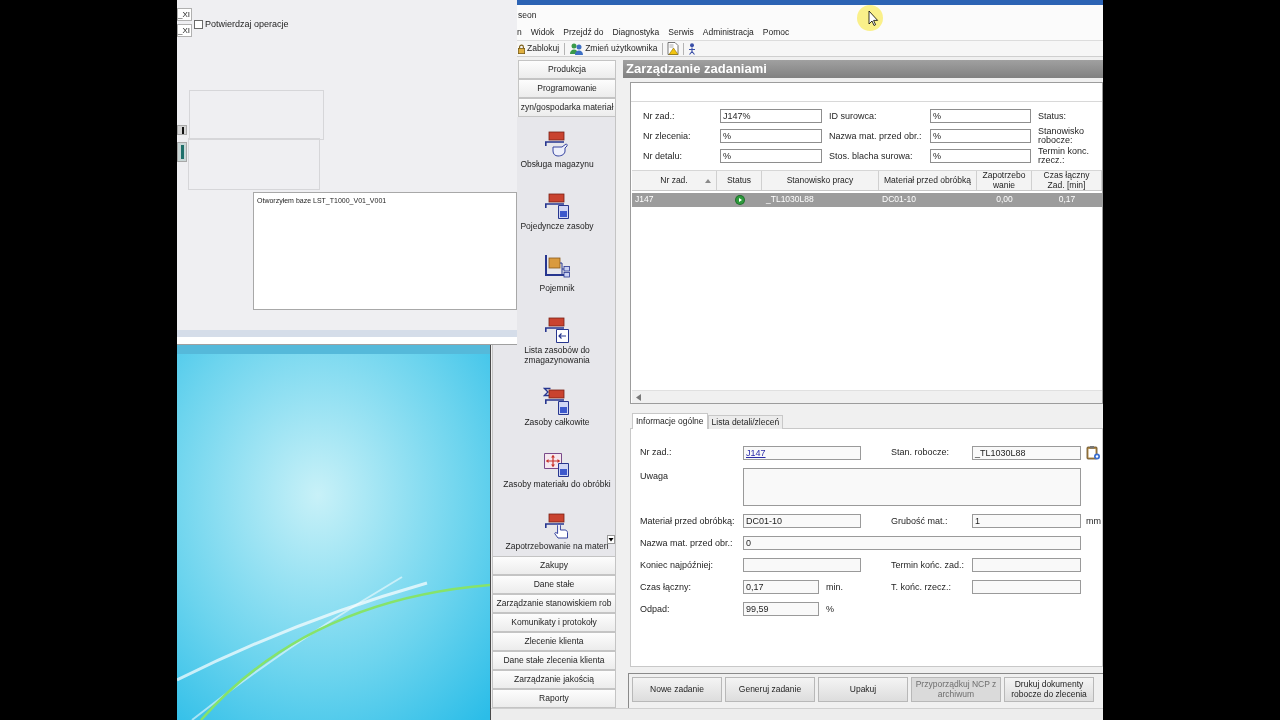 This screenshot has width=1280, height=720. What do you see at coordinates (1004, 200) in the screenshot?
I see `table-cell-text: 0,00` at bounding box center [1004, 200].